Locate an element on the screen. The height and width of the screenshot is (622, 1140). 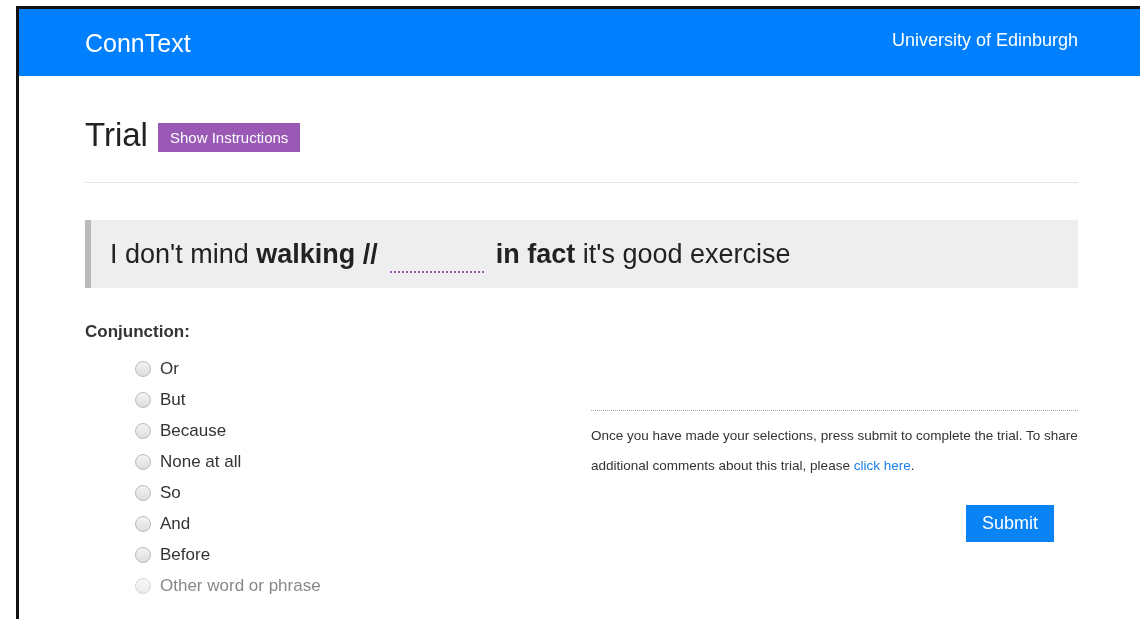
option-label: So is located at coordinates (170, 492).